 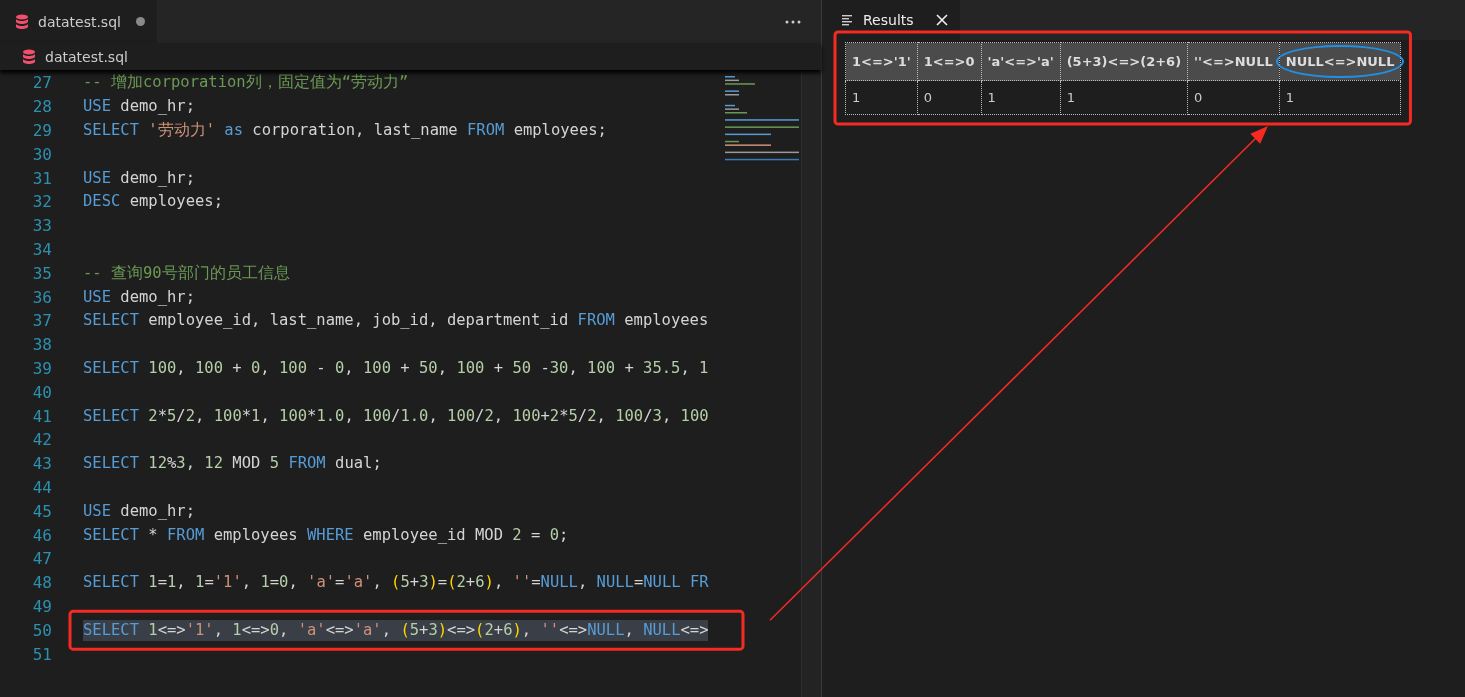 What do you see at coordinates (86, 56) in the screenshot?
I see `breadcrumb-item: datatest.sql` at bounding box center [86, 56].